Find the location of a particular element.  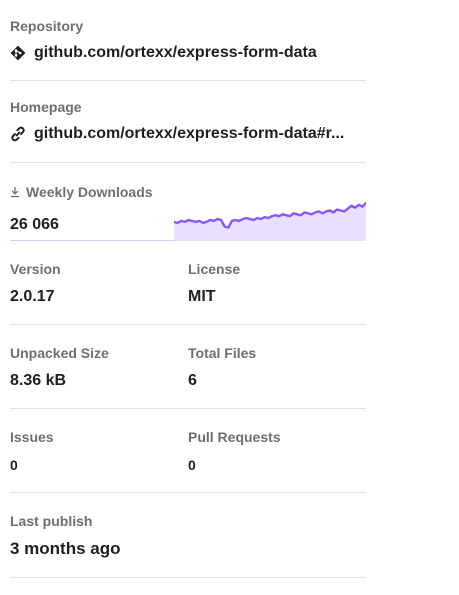

issues-cell: Issues 0 is located at coordinates (99, 460).